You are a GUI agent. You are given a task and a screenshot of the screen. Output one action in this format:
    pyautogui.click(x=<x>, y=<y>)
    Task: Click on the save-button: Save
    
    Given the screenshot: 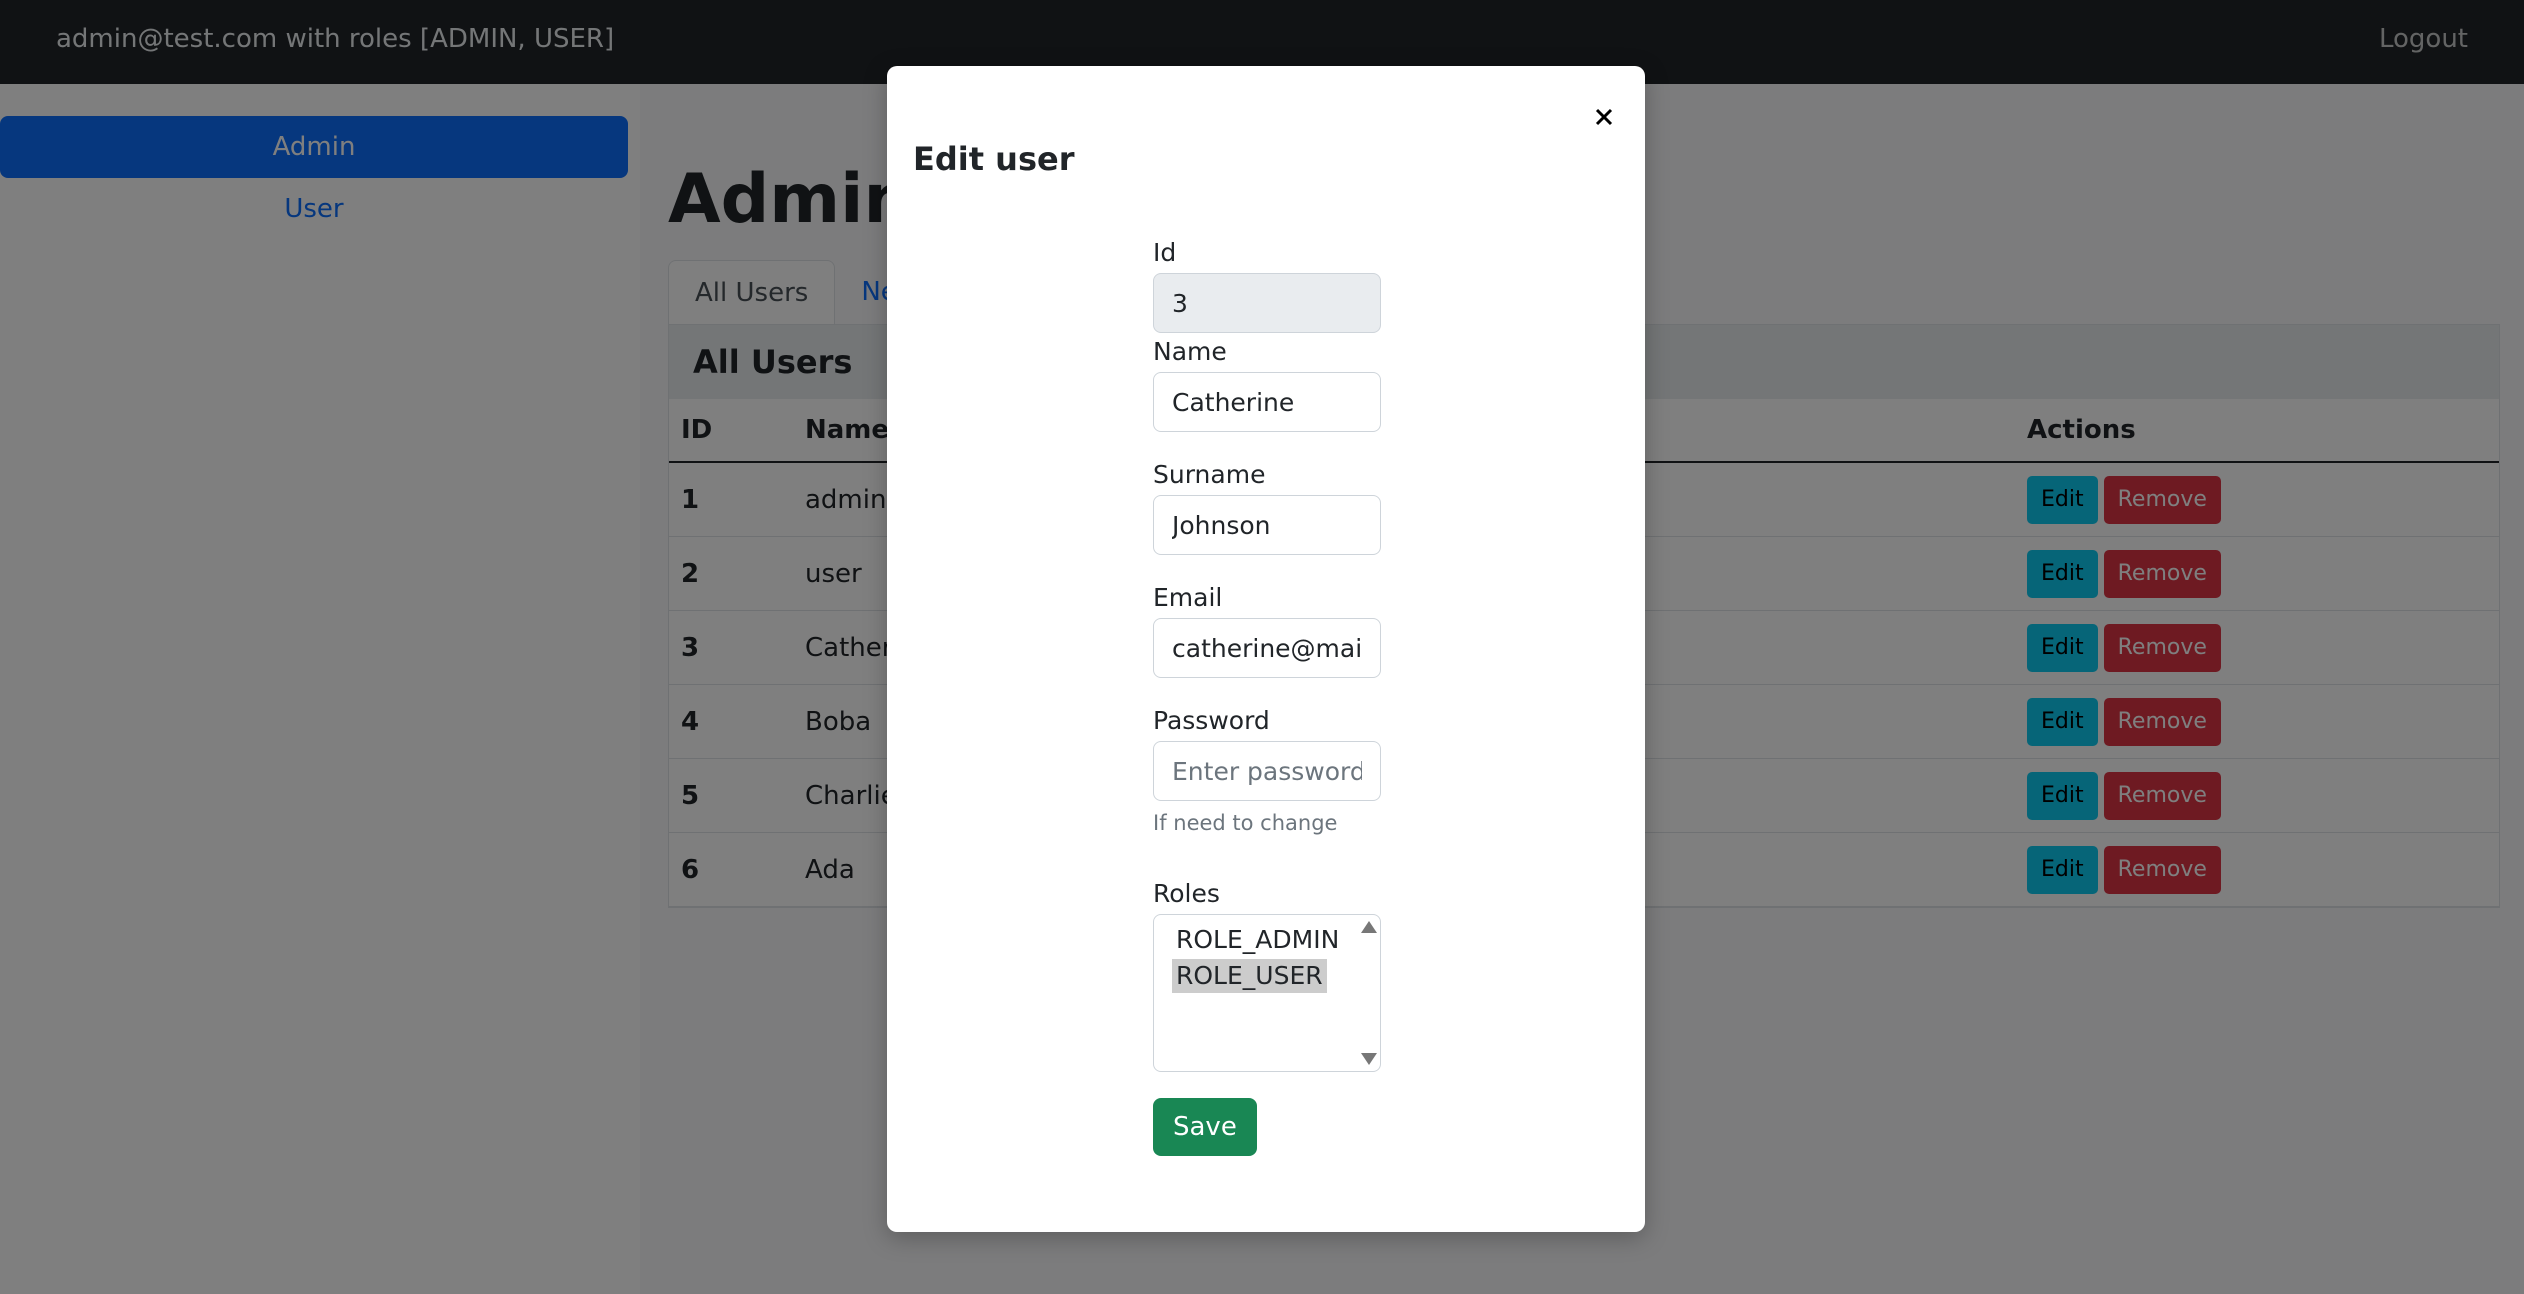 What is the action you would take?
    pyautogui.click(x=1205, y=1127)
    